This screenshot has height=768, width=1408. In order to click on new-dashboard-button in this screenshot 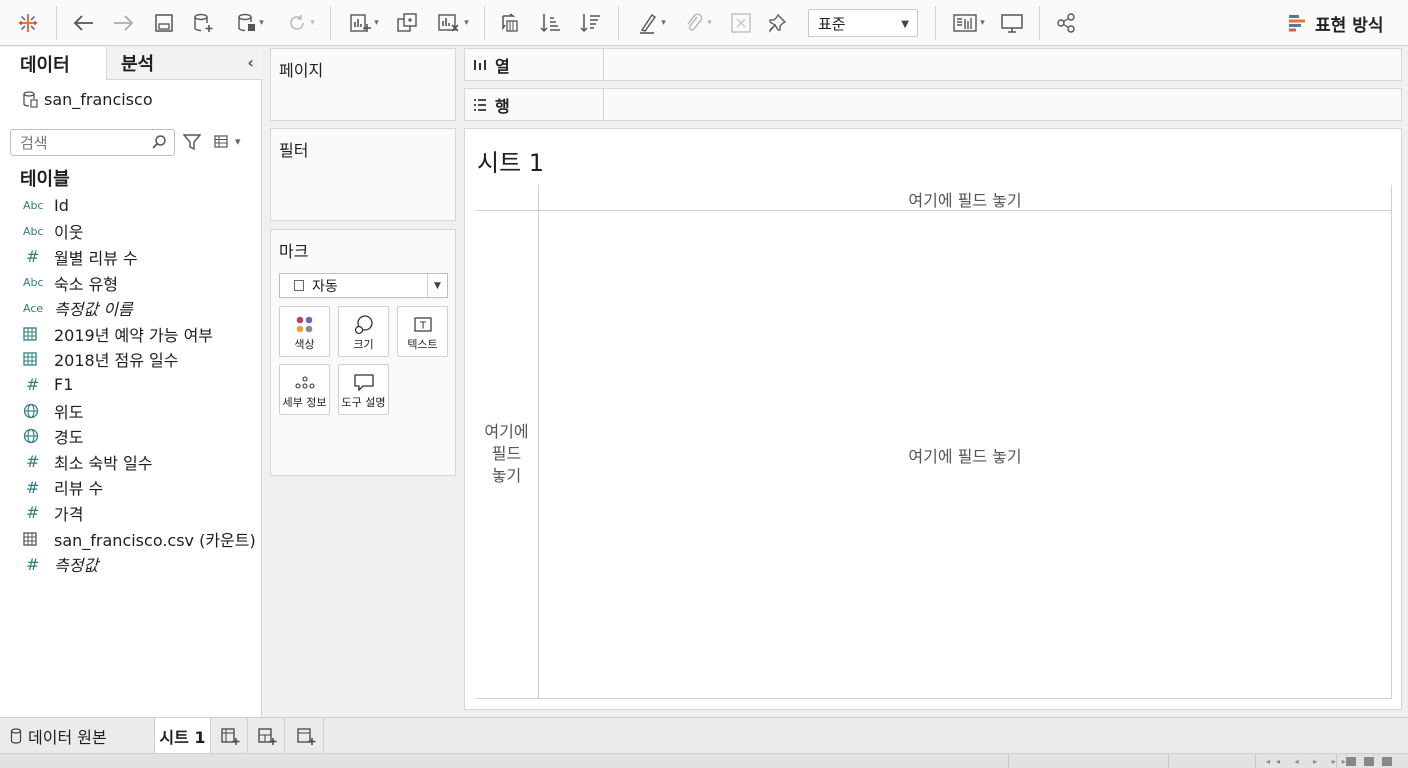, I will do `click(267, 735)`.